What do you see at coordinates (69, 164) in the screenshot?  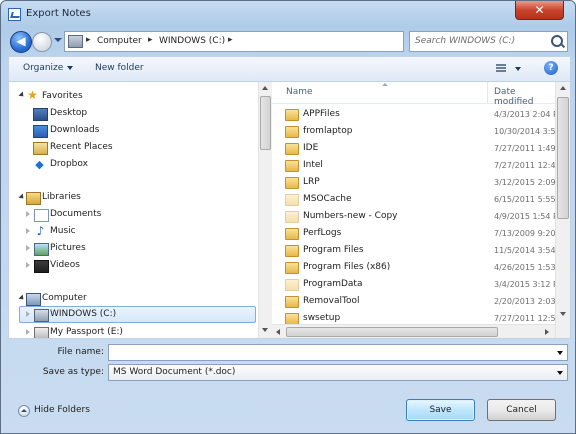 I see `nav-dropbox: Dropbox` at bounding box center [69, 164].